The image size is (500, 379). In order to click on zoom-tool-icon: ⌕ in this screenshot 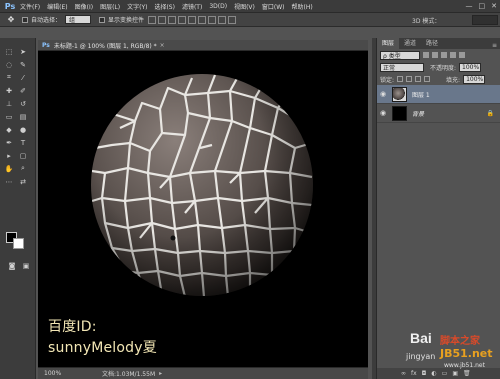, I will do `click(23, 168)`.